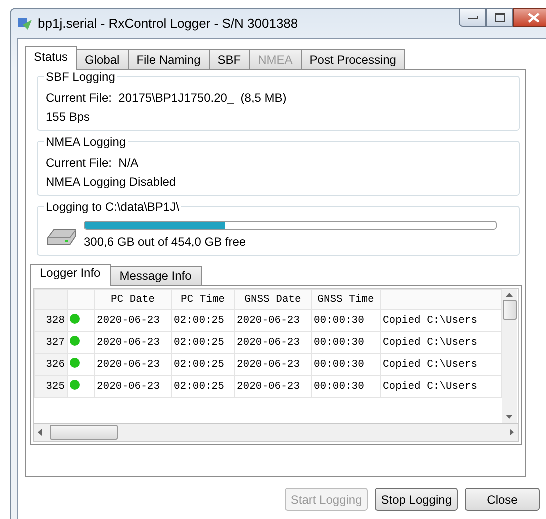 The width and height of the screenshot is (546, 519). What do you see at coordinates (51, 387) in the screenshot?
I see `row-number: 325` at bounding box center [51, 387].